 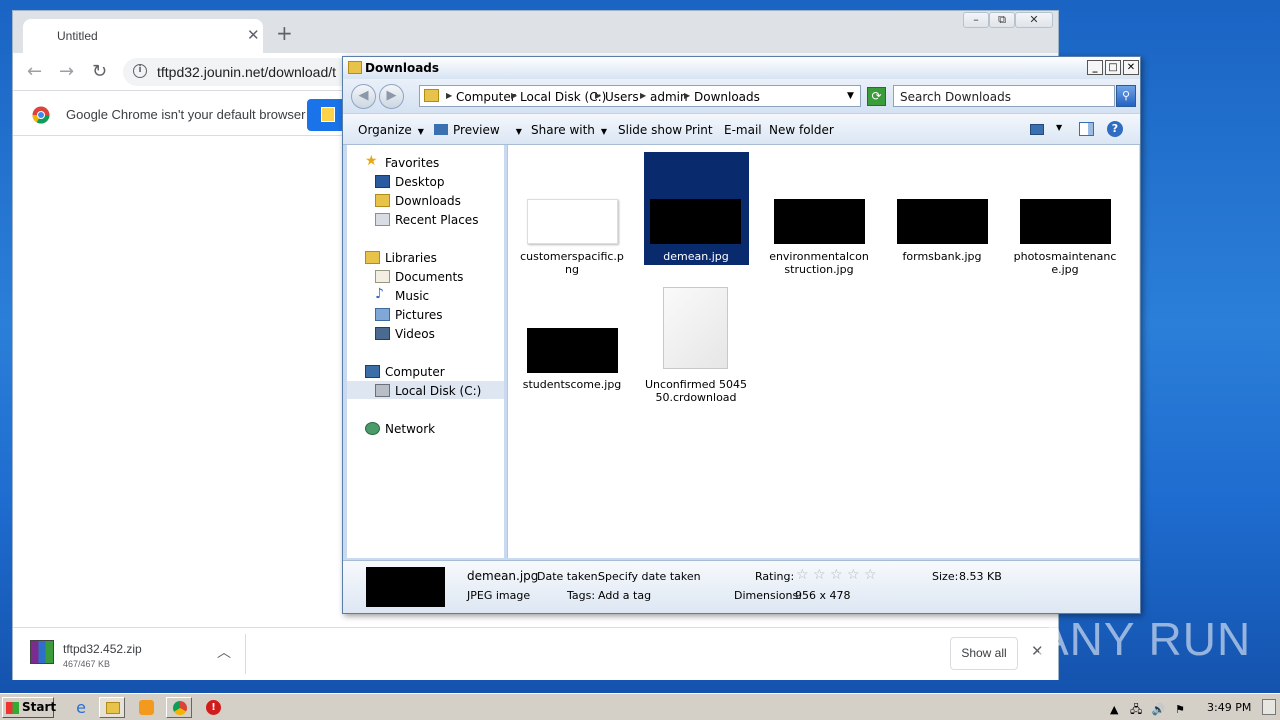 I want to click on file-item: demean.jpg, so click(x=696, y=214).